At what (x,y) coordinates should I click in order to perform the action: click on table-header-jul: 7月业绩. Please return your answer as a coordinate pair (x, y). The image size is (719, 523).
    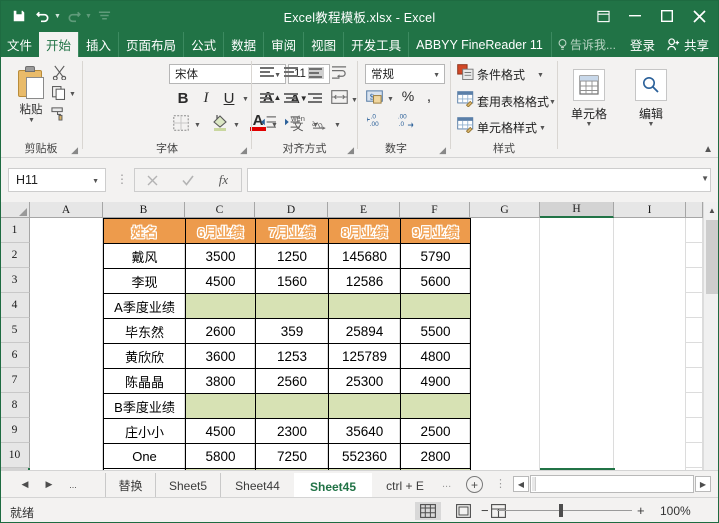
    Looking at the image, I should click on (292, 231).